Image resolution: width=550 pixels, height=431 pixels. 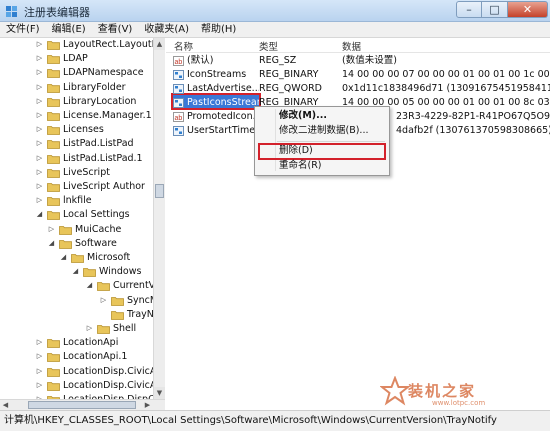 I want to click on tree-node-label: LocationDisp.CivicAddr, so click(x=114, y=385).